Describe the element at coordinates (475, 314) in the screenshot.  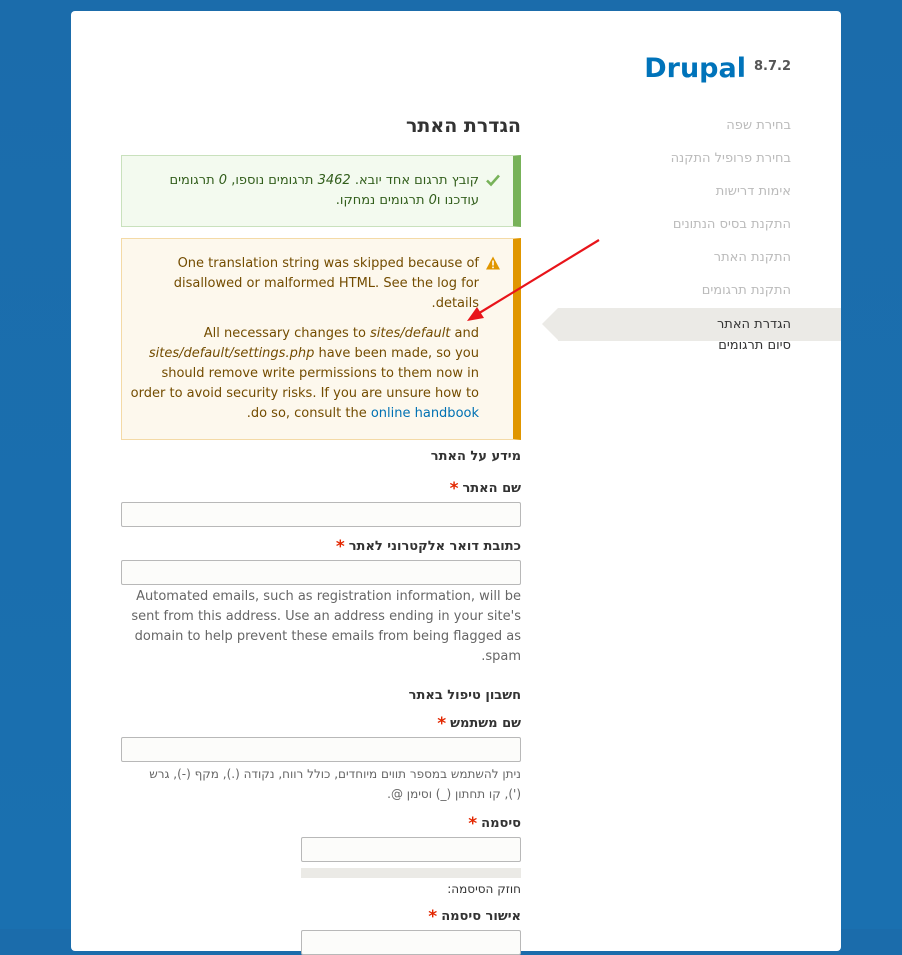
I see `annotation-arrow-head` at that location.